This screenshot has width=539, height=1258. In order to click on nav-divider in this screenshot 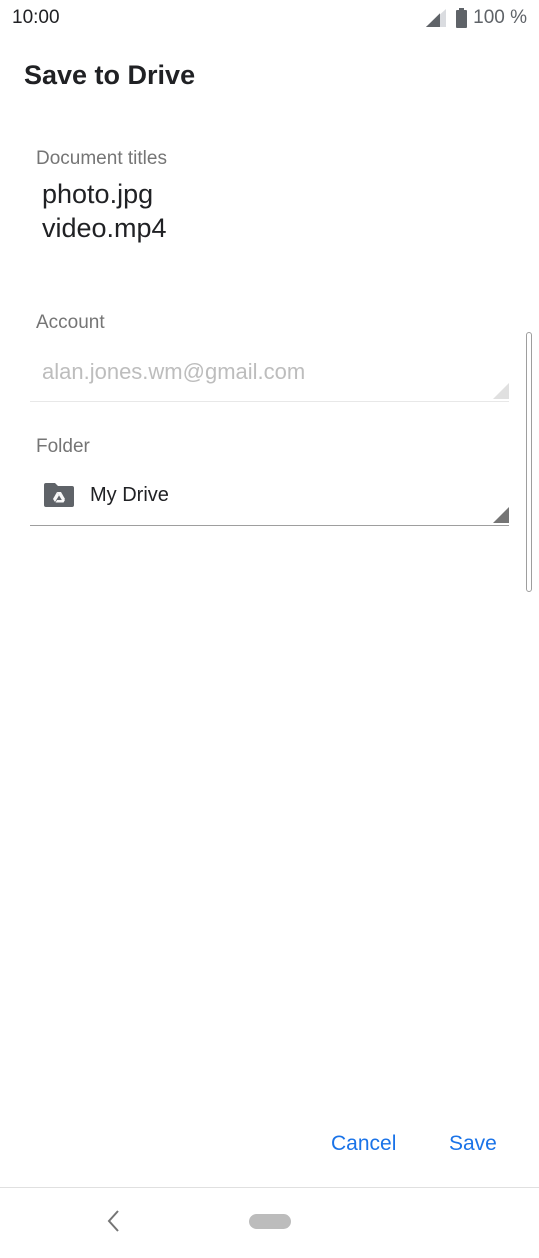, I will do `click(269, 1187)`.